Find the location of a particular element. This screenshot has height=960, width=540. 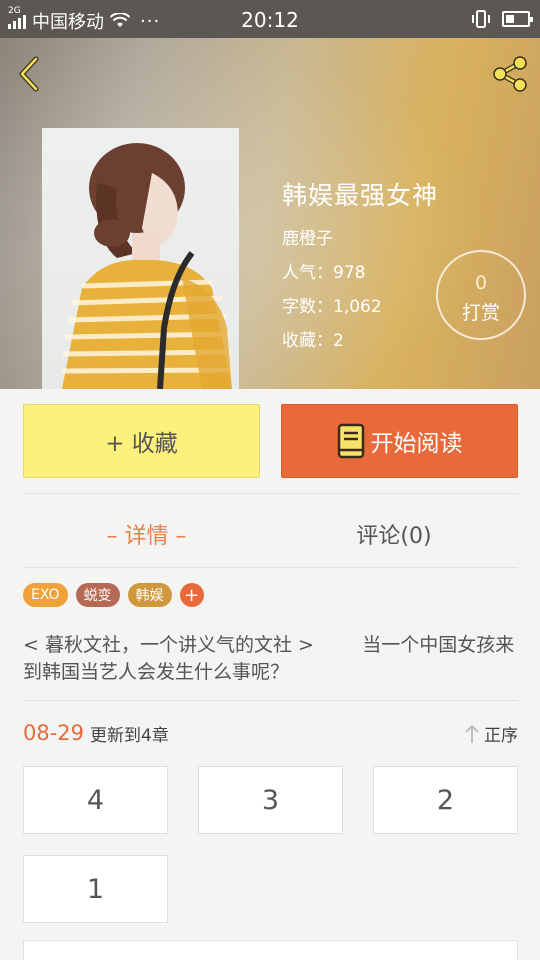

book-info: 韩娱最强女神 鹿橙子 人气：978 字数：1,062 收藏：2 is located at coordinates (360, 268).